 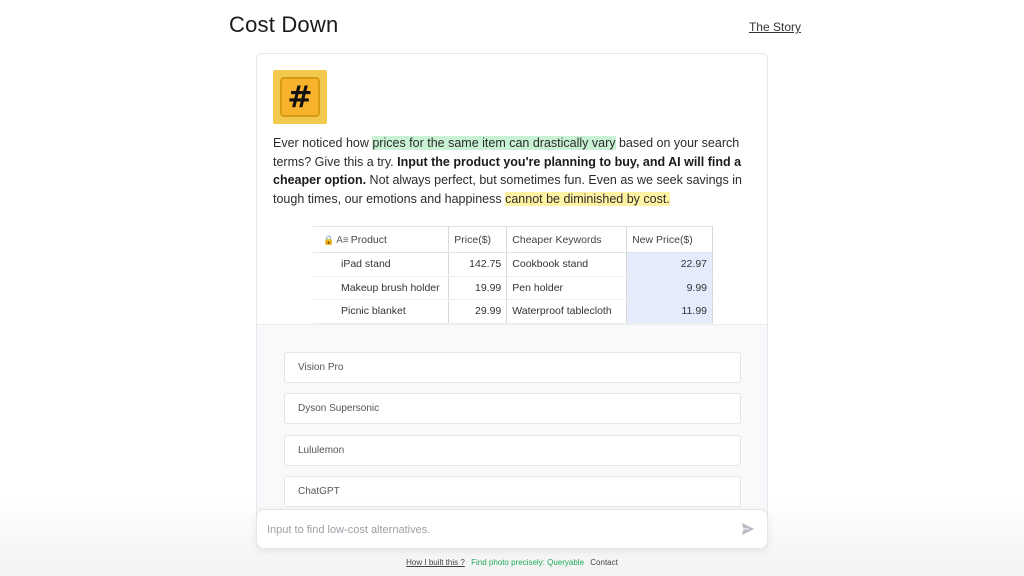 I want to click on table-row: iPad stand 142.75 Cookbook stand 22.97, so click(x=513, y=264).